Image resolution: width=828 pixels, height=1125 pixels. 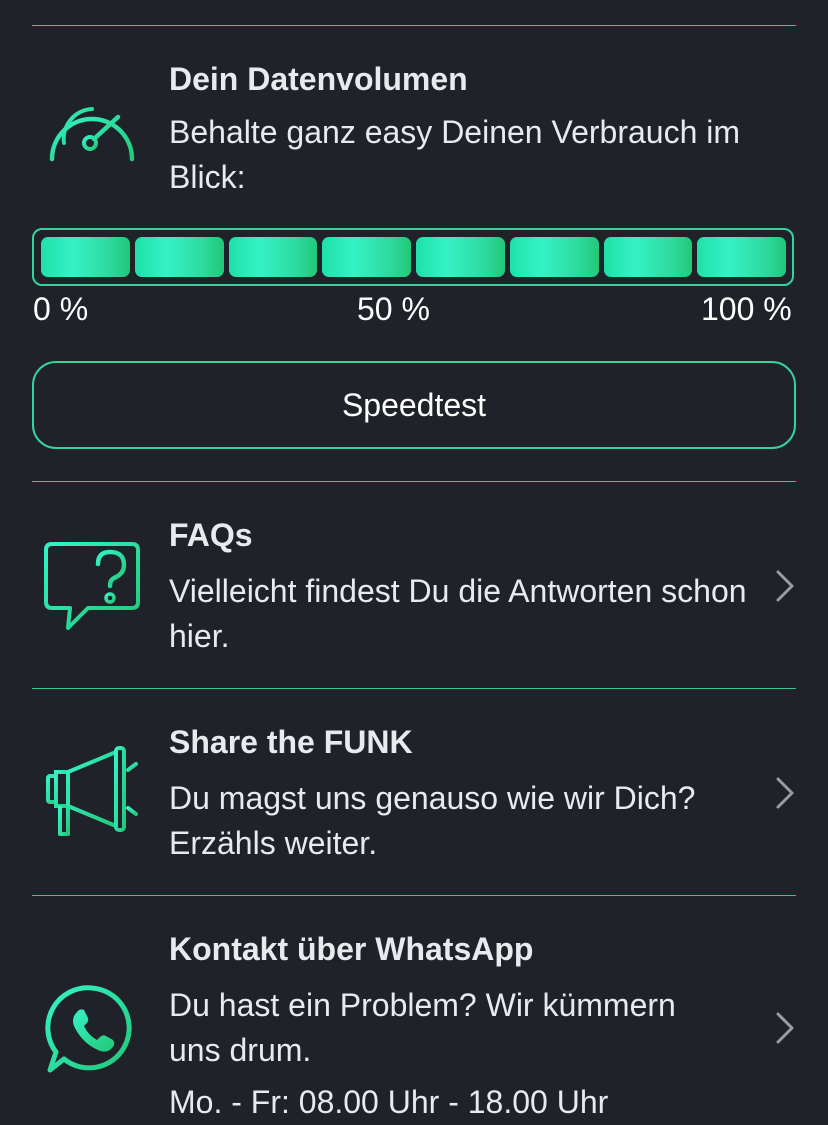 What do you see at coordinates (746, 309) in the screenshot?
I see `usage-label-max: 100 %` at bounding box center [746, 309].